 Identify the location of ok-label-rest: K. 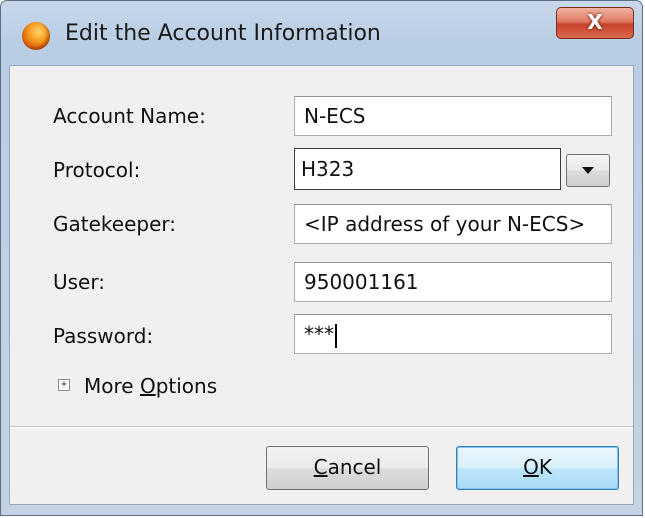
(545, 467).